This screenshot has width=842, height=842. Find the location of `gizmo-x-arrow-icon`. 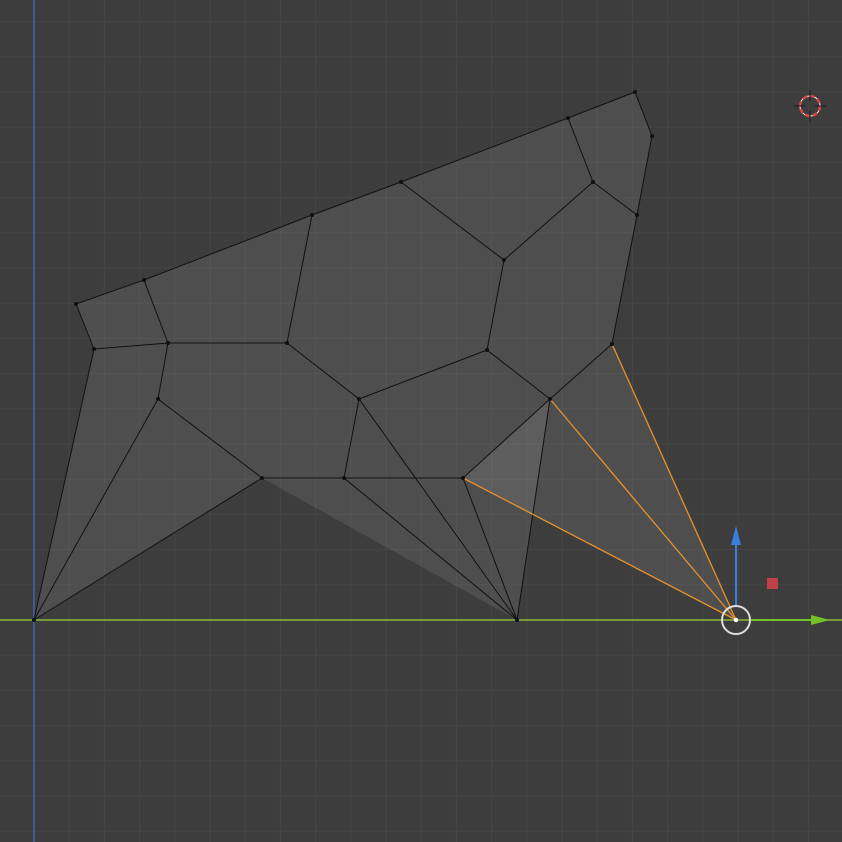

gizmo-x-arrow-icon is located at coordinates (820, 620).